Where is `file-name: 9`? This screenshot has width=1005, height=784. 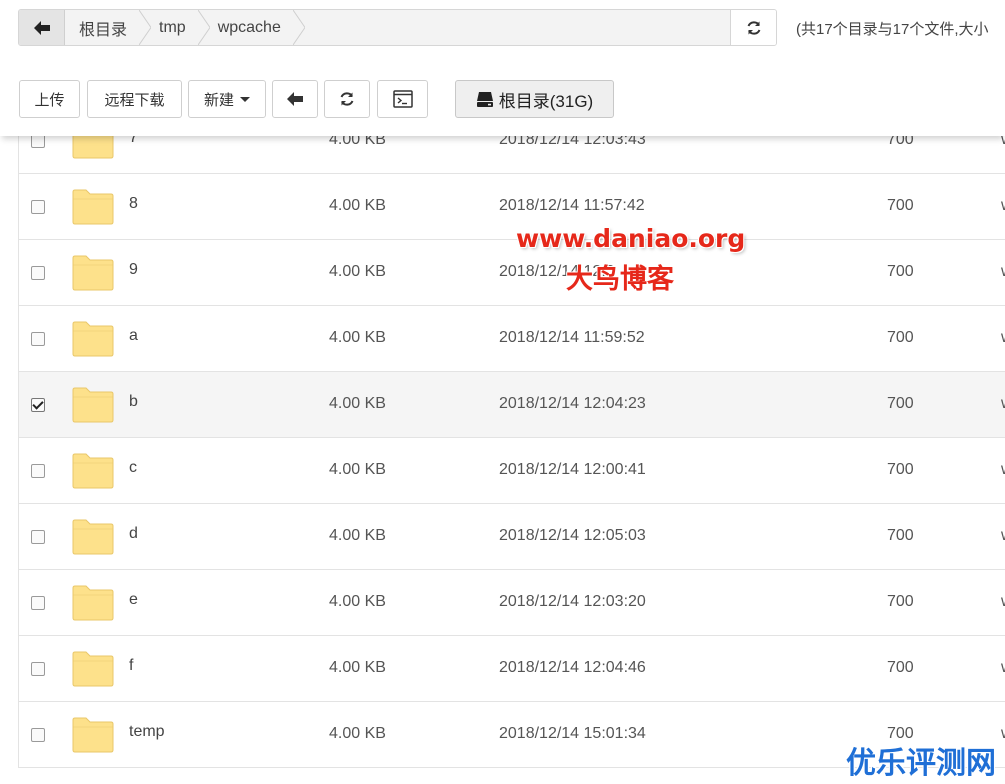
file-name: 9 is located at coordinates (133, 270).